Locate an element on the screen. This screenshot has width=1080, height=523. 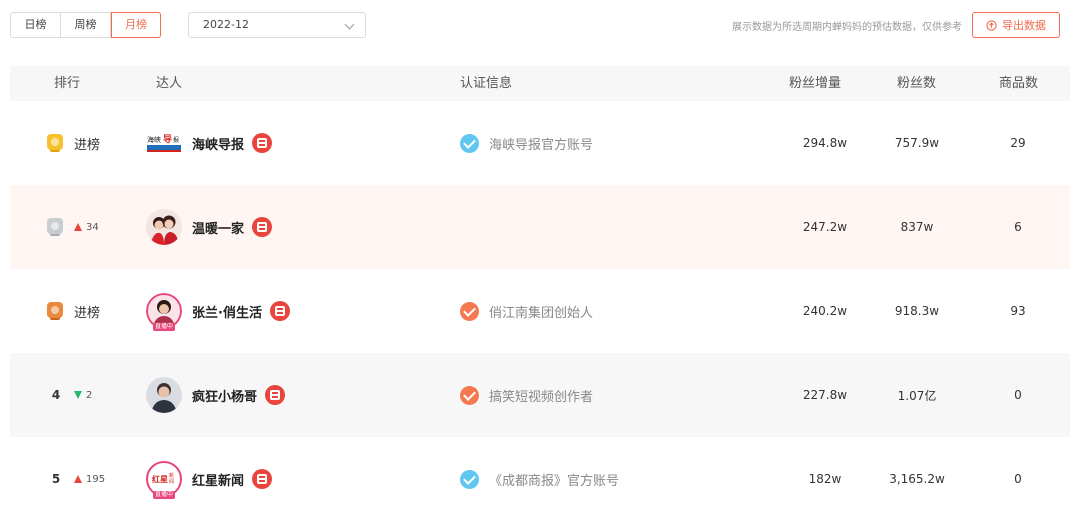
verify-cell: 搞笑短视频创作者 is located at coordinates (526, 395).